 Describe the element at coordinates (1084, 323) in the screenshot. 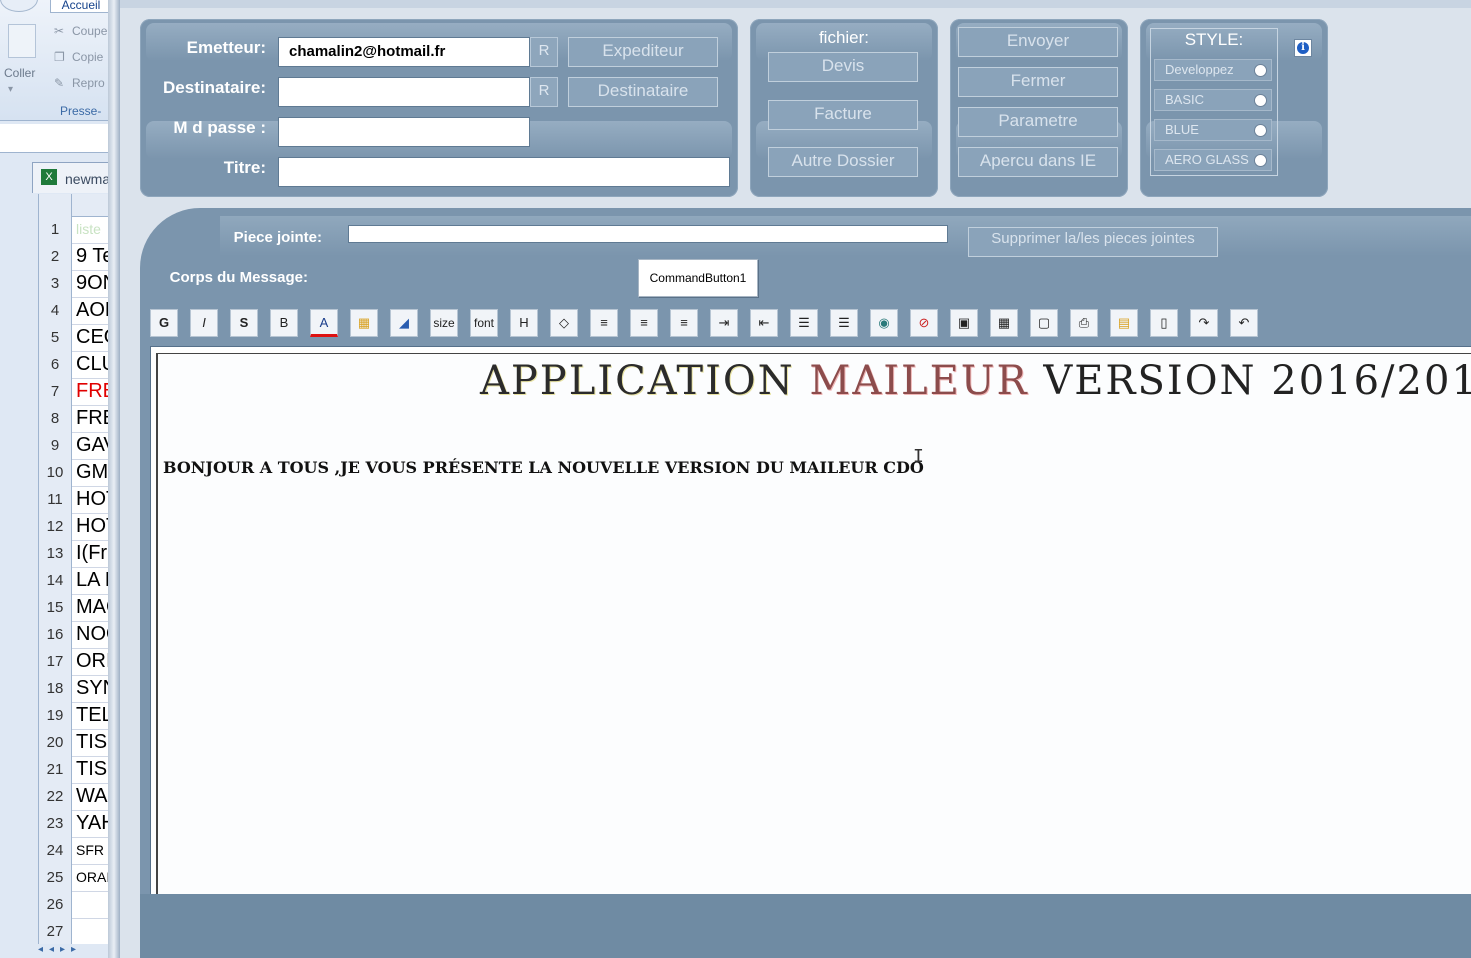

I see `print-button: ⎙` at that location.